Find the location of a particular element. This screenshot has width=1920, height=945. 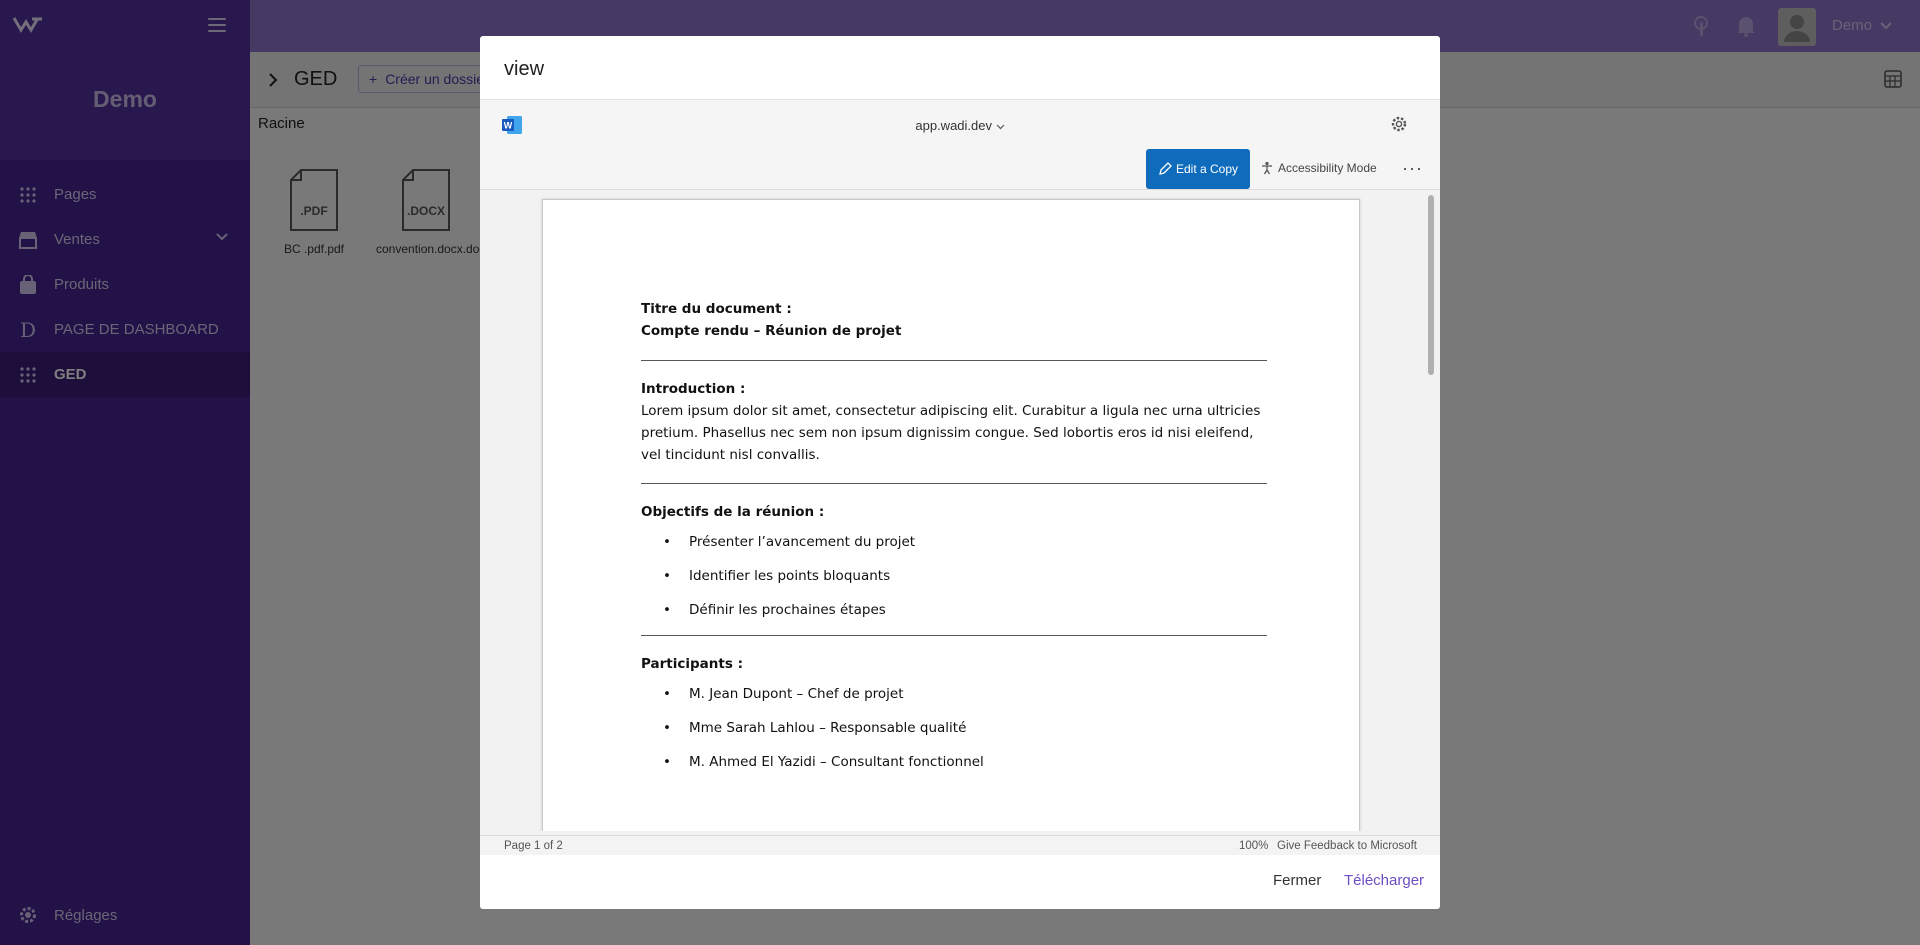

dialog-title: view is located at coordinates (960, 68).